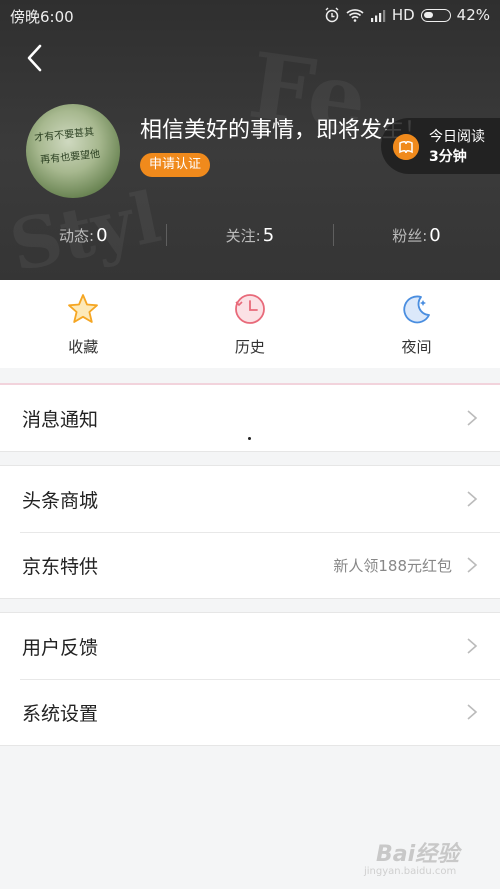 This screenshot has width=500, height=889. I want to click on network-type: HD, so click(403, 15).